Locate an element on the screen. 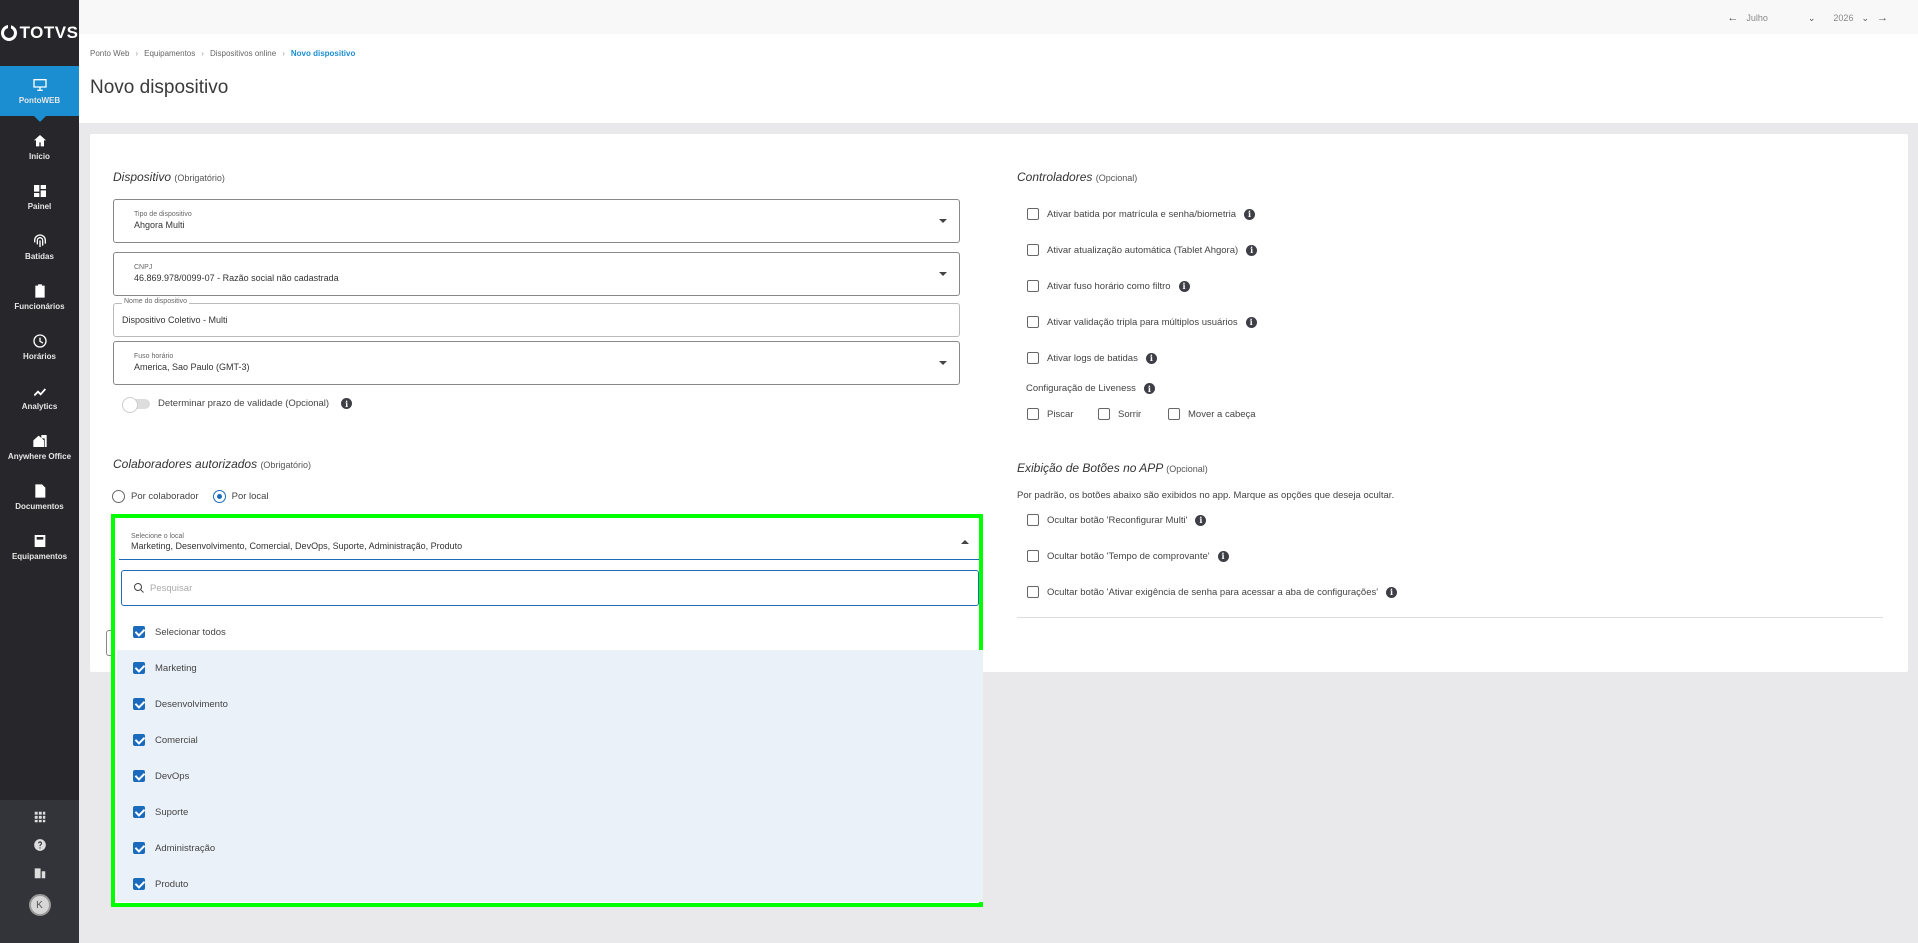 This screenshot has height=943, width=1918. option-marketing: Marketing is located at coordinates (550, 668).